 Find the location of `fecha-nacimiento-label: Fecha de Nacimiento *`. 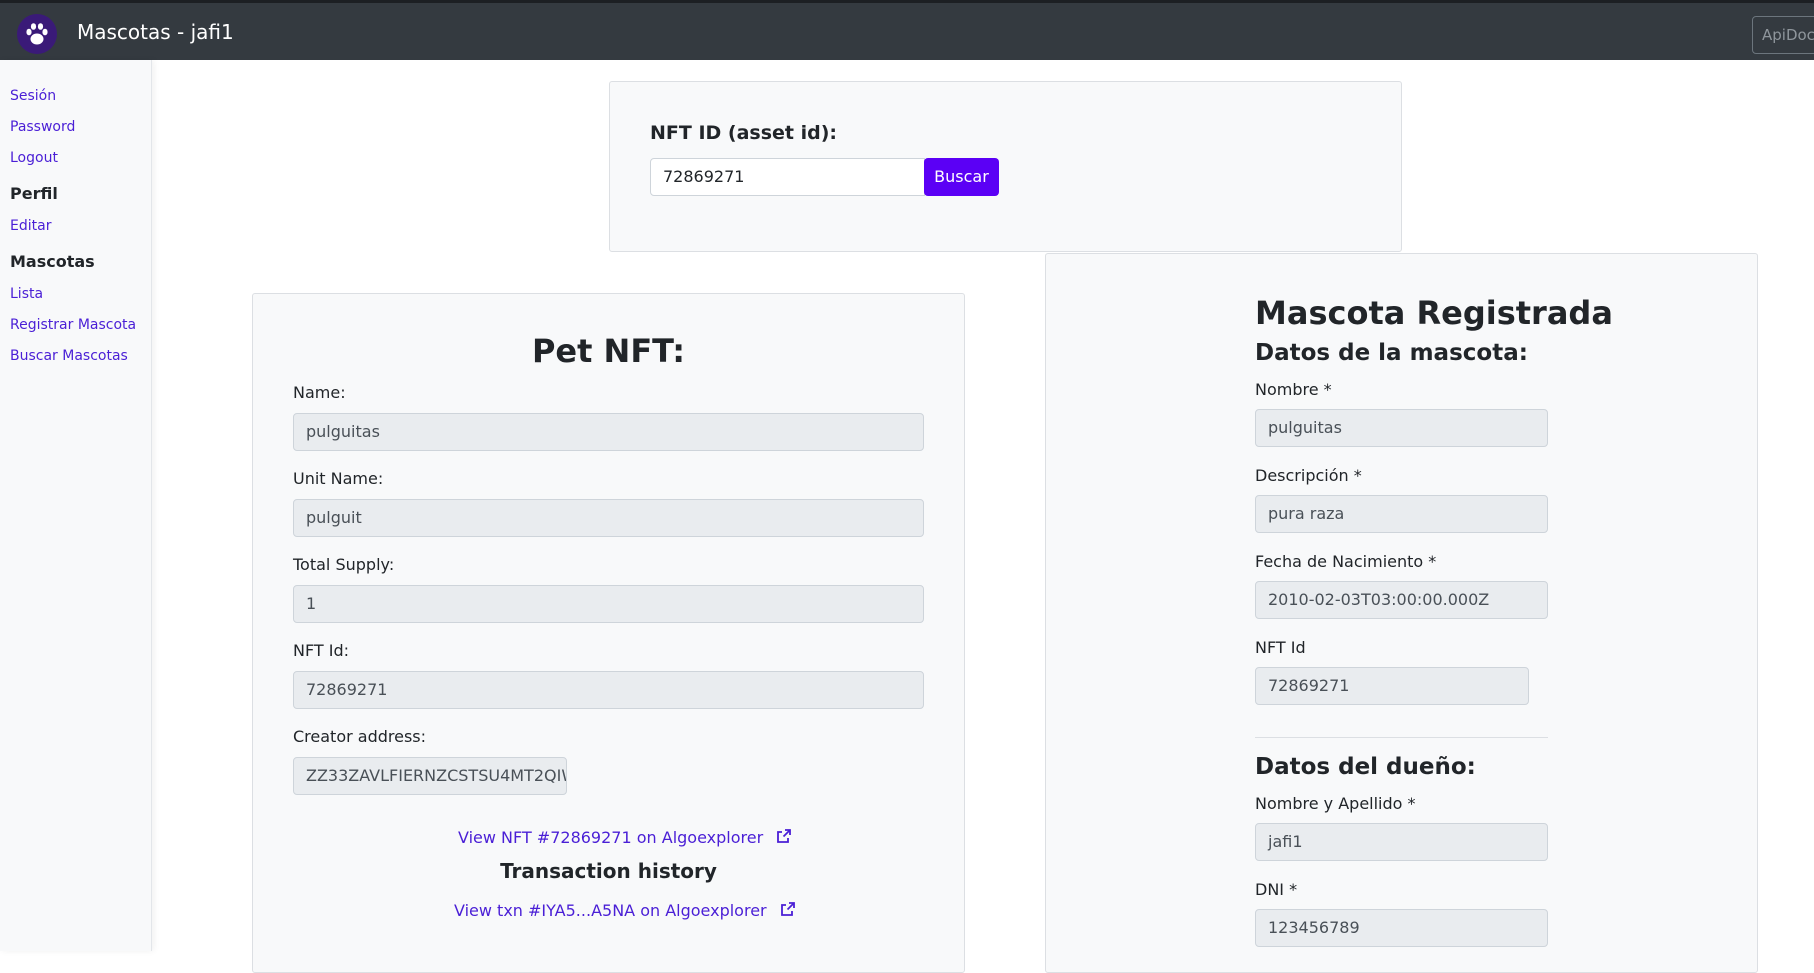

fecha-nacimiento-label: Fecha de Nacimiento * is located at coordinates (1346, 561).